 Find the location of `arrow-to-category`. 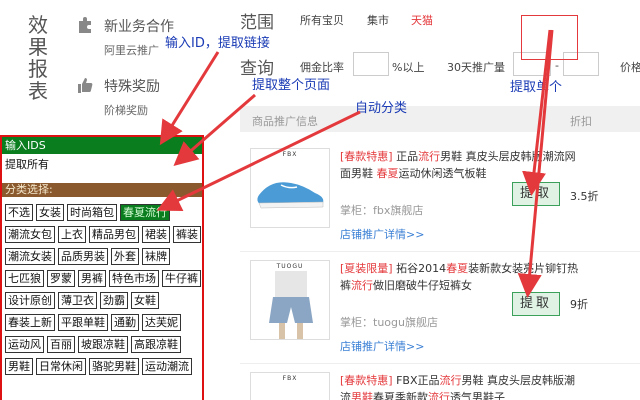

arrow-to-category is located at coordinates (258, 160).